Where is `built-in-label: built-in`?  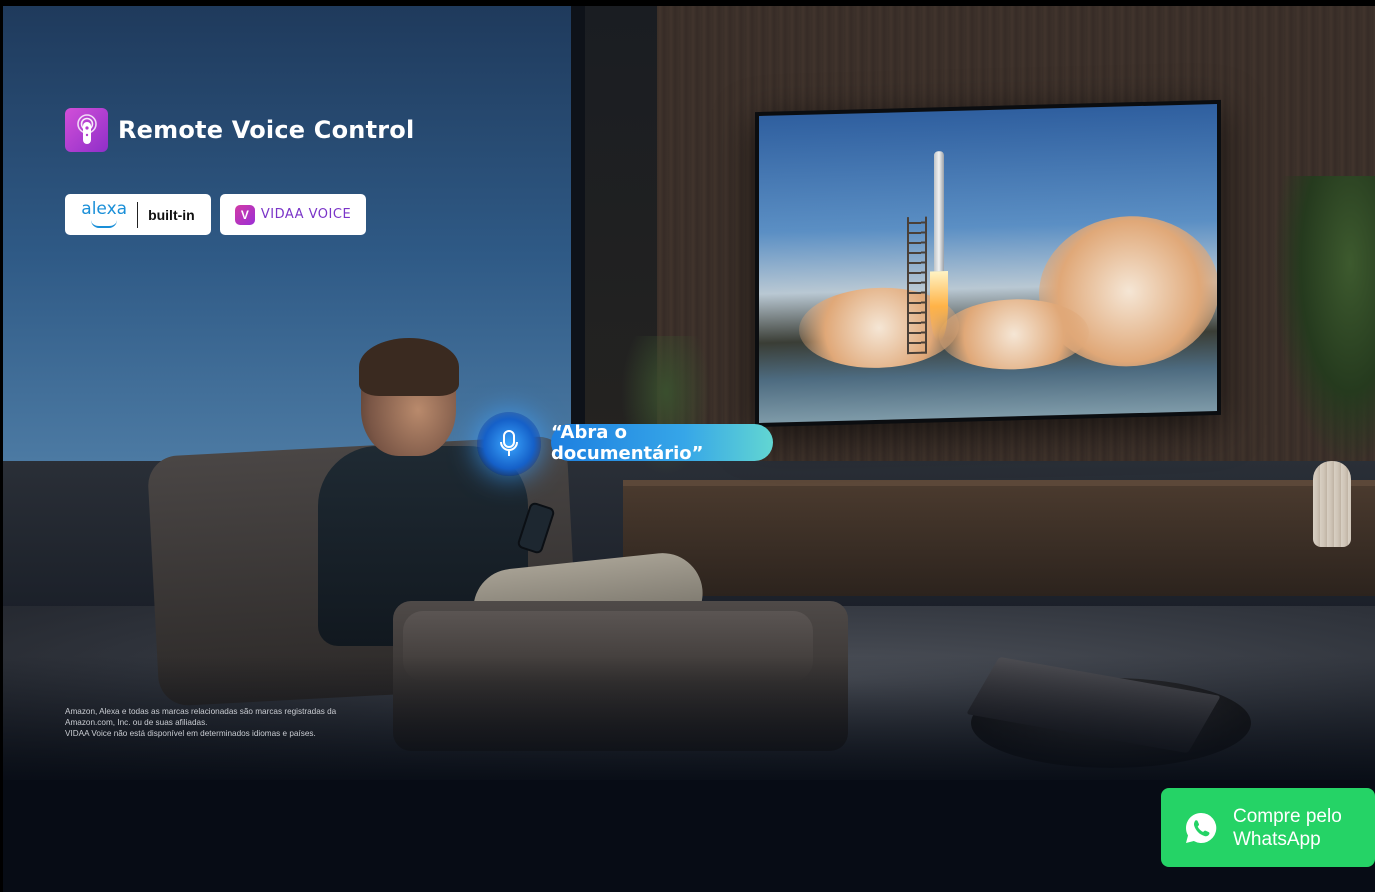 built-in-label: built-in is located at coordinates (171, 214).